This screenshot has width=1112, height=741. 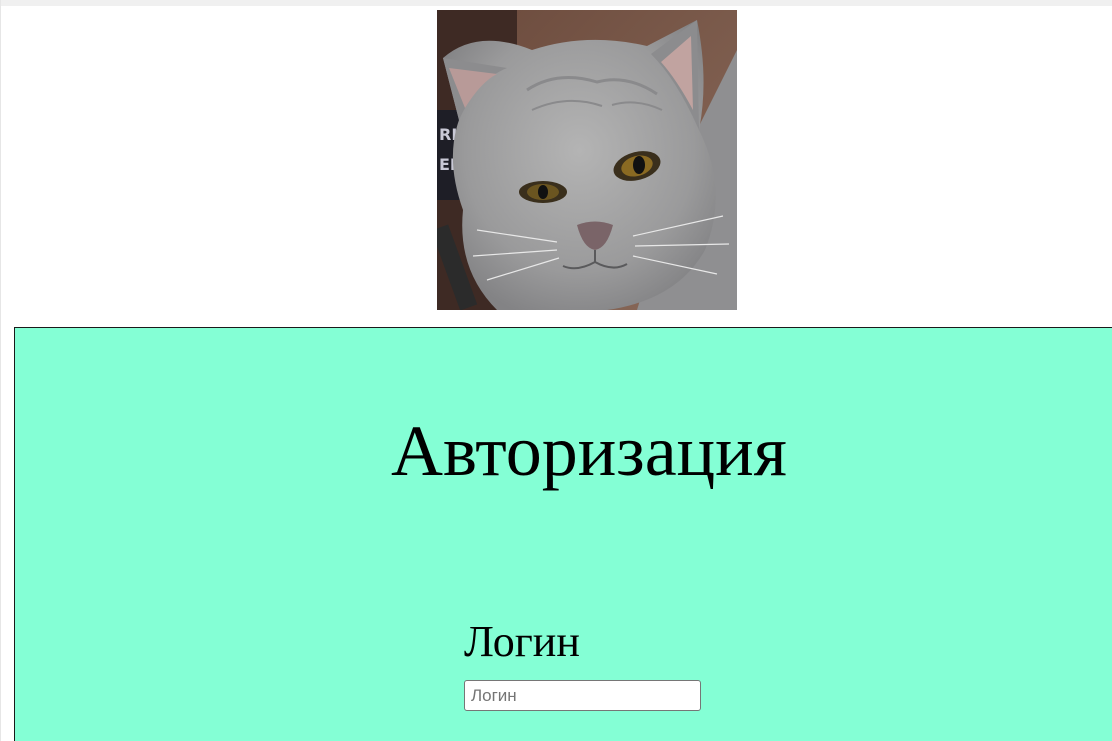 I want to click on browser-top-edge, so click(x=556, y=3).